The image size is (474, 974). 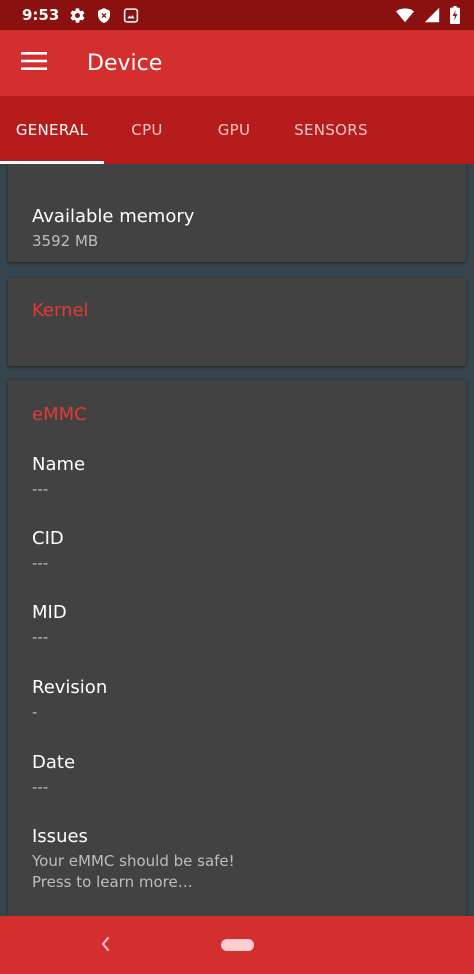 I want to click on tab-bar: GENERAL CPU GPU SENSORS, so click(x=237, y=130).